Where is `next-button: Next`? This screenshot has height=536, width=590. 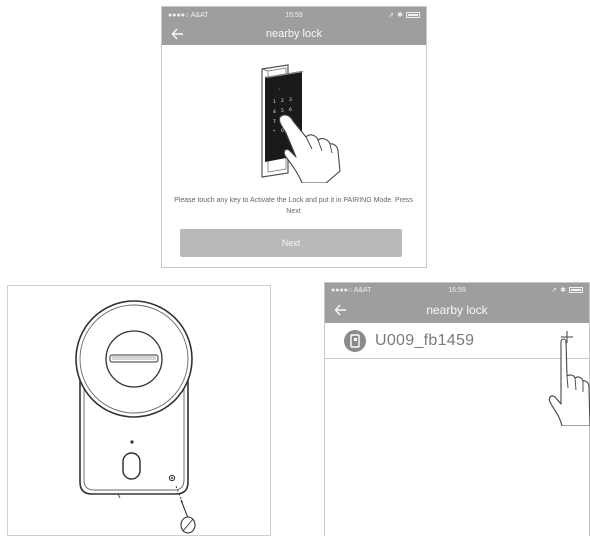
next-button: Next is located at coordinates (291, 243).